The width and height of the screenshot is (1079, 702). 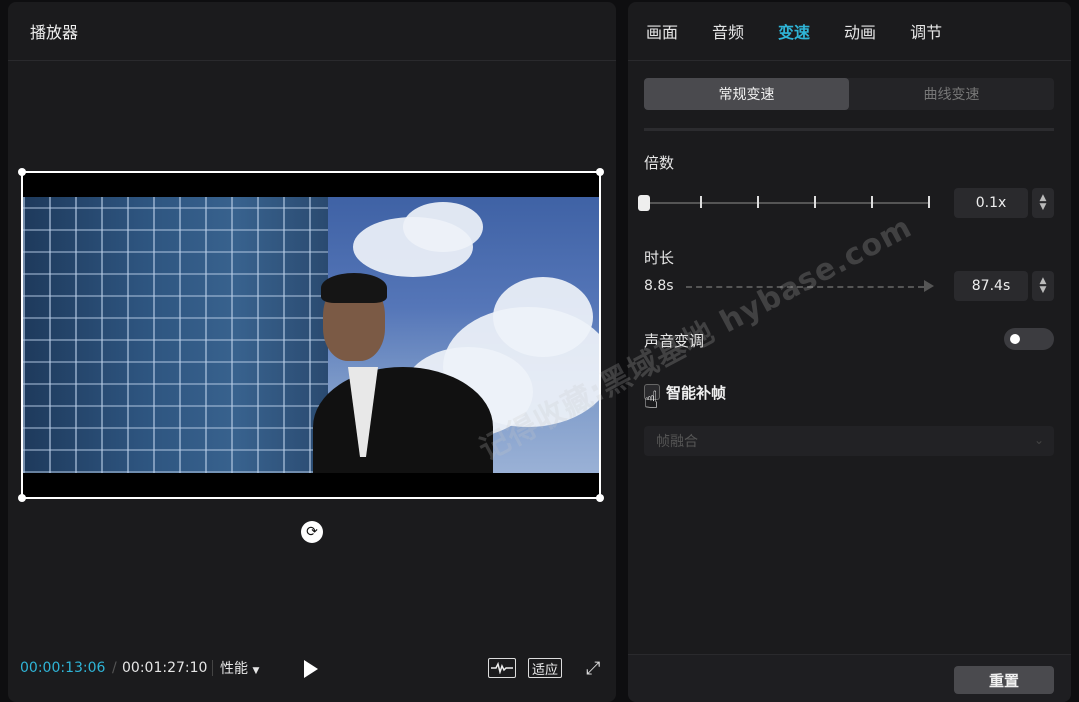 I want to click on player-title: 播放器, so click(x=54, y=32).